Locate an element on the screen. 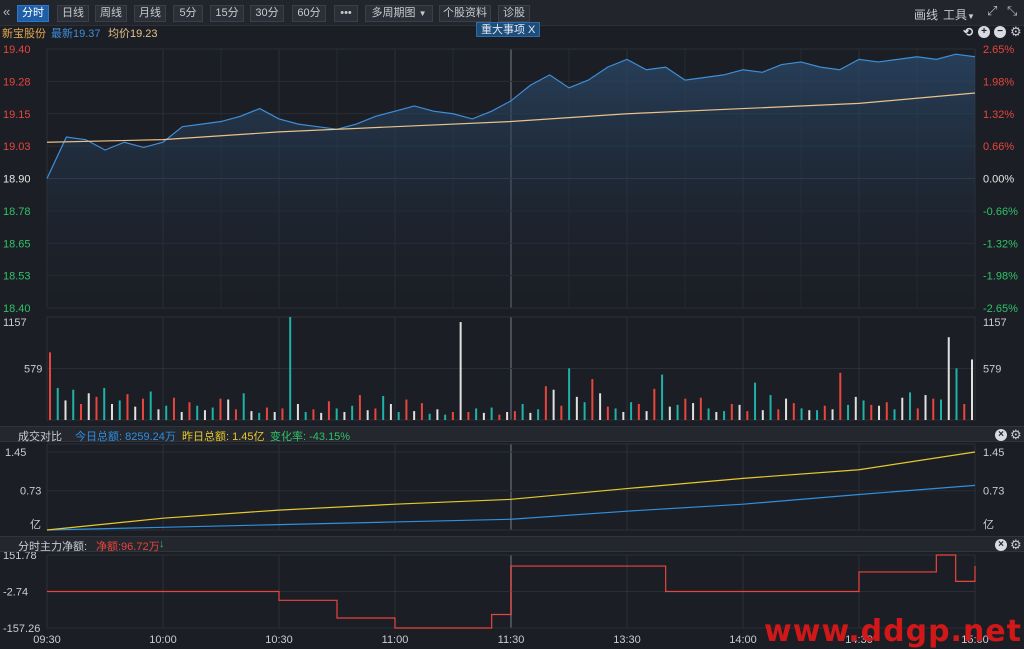 This screenshot has width=1024, height=649. volume-tick-mid: 579 is located at coordinates (33, 370).